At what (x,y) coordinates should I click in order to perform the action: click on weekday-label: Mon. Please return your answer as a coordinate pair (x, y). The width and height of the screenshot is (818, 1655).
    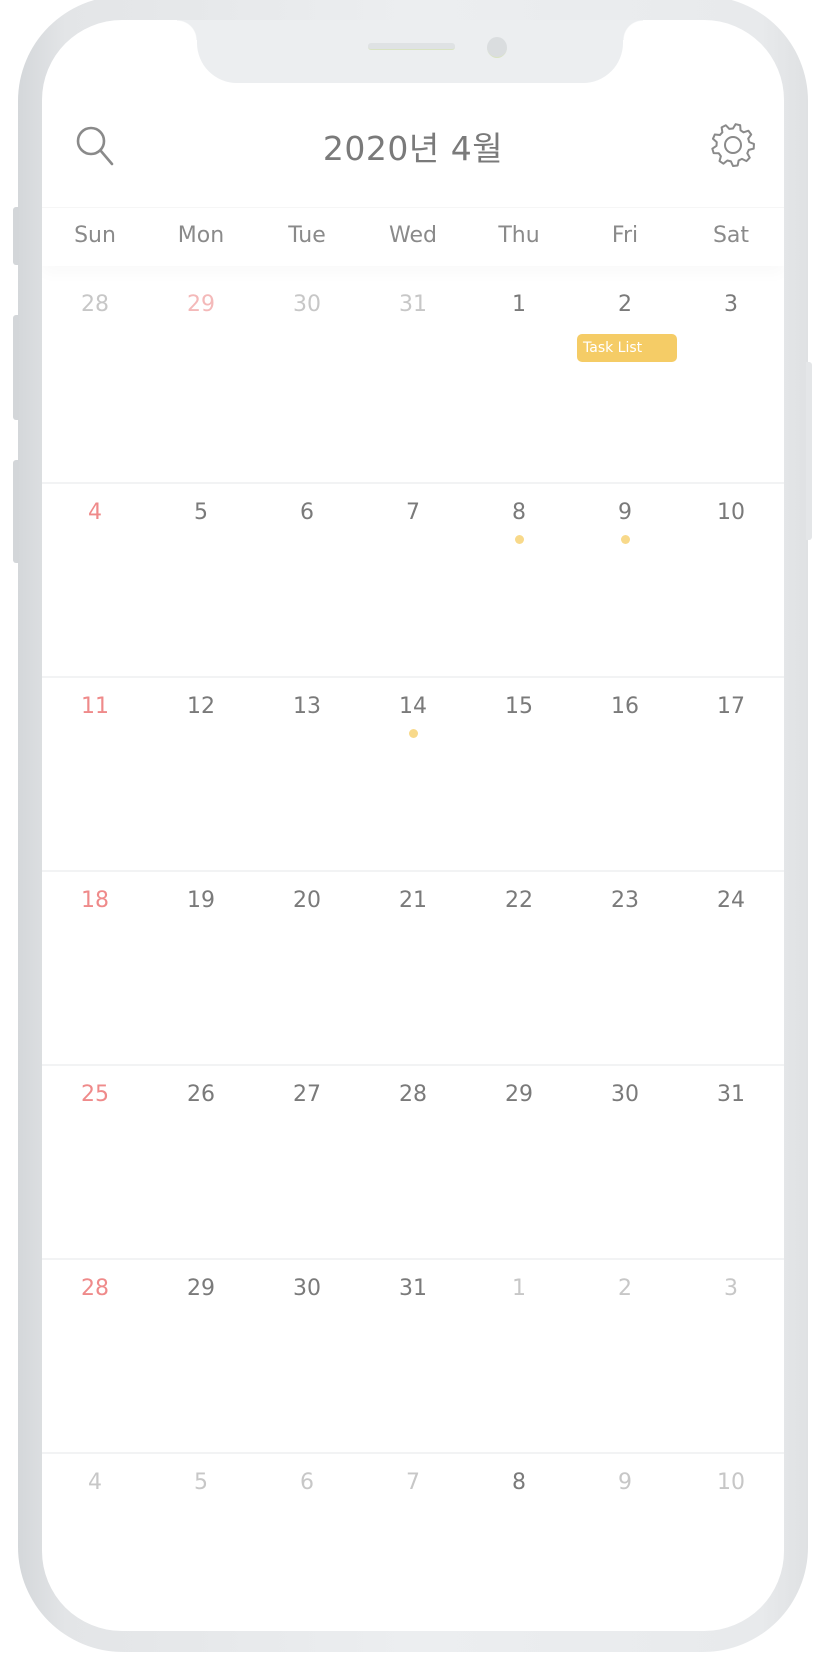
    Looking at the image, I should click on (201, 235).